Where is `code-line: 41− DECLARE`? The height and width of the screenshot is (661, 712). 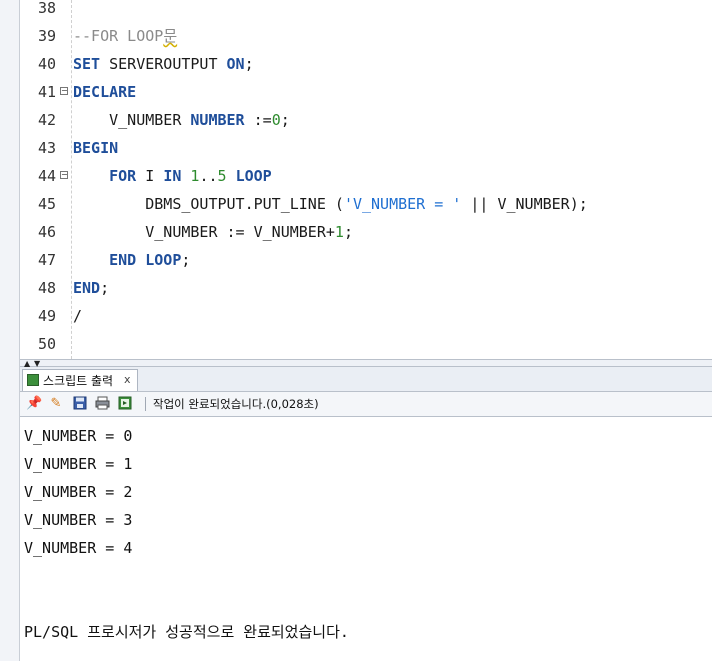 code-line: 41− DECLARE is located at coordinates (366, 92).